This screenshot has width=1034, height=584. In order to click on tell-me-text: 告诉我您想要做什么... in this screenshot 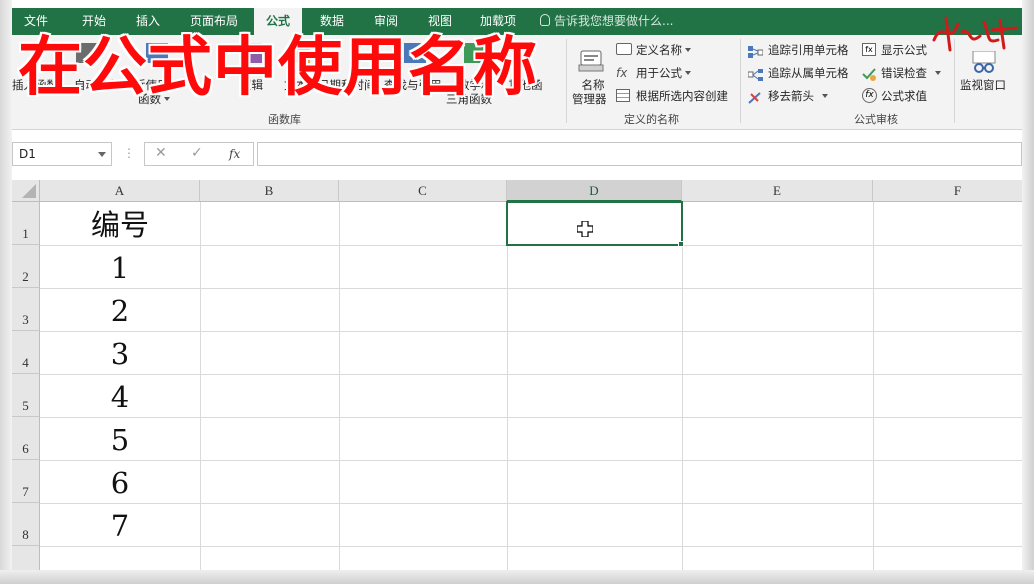, I will do `click(614, 21)`.